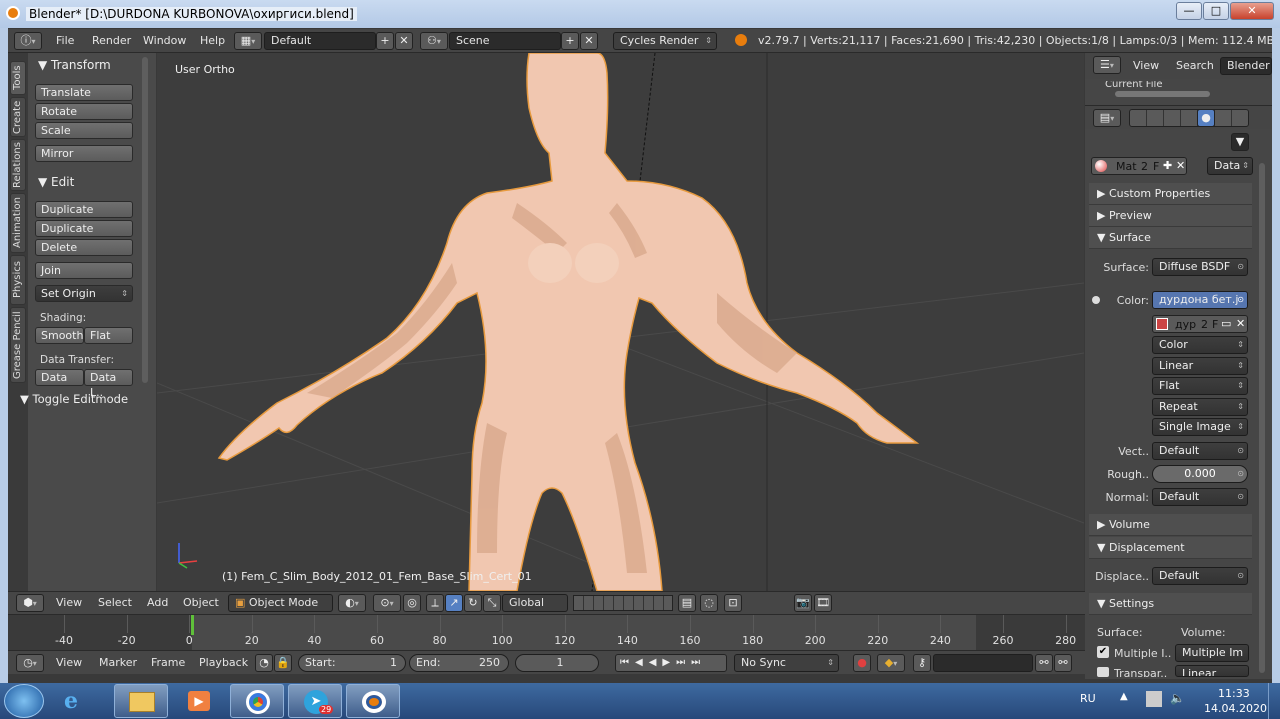  Describe the element at coordinates (387, 603) in the screenshot. I see `pivot-icon: ⊙▾` at that location.